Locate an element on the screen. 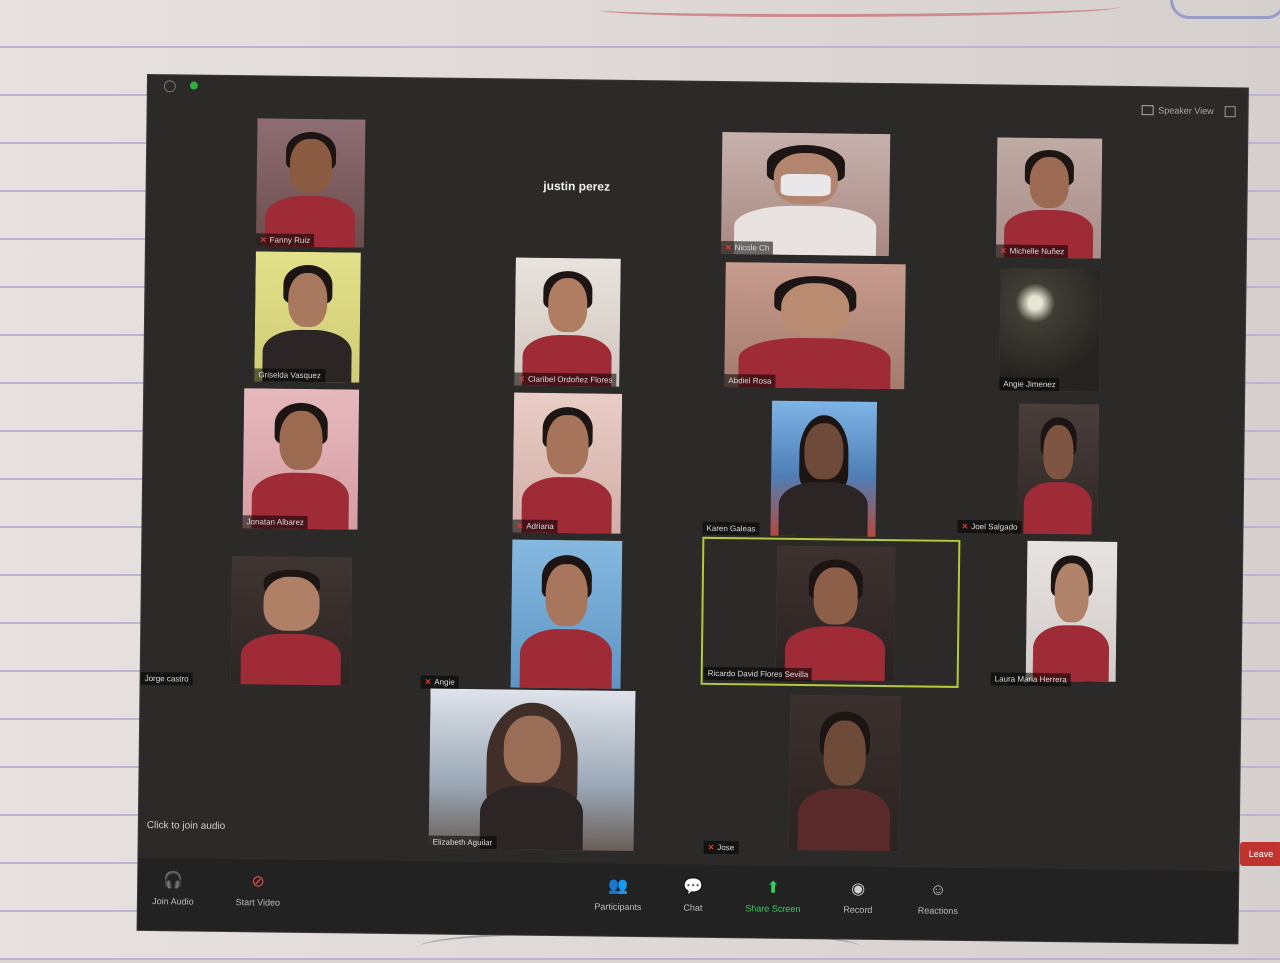 The image size is (1280, 963). participant-tile: Angie Jimenez is located at coordinates (1050, 330).